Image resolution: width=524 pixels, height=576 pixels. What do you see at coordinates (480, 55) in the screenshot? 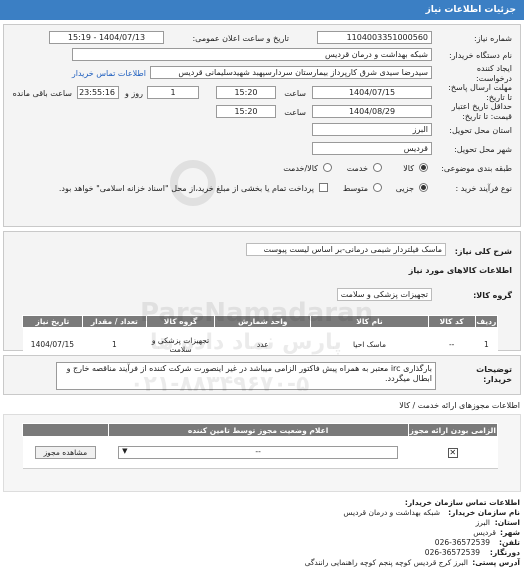
I see `buyer-org-label: نام دستگاه خریدار:` at bounding box center [480, 55].